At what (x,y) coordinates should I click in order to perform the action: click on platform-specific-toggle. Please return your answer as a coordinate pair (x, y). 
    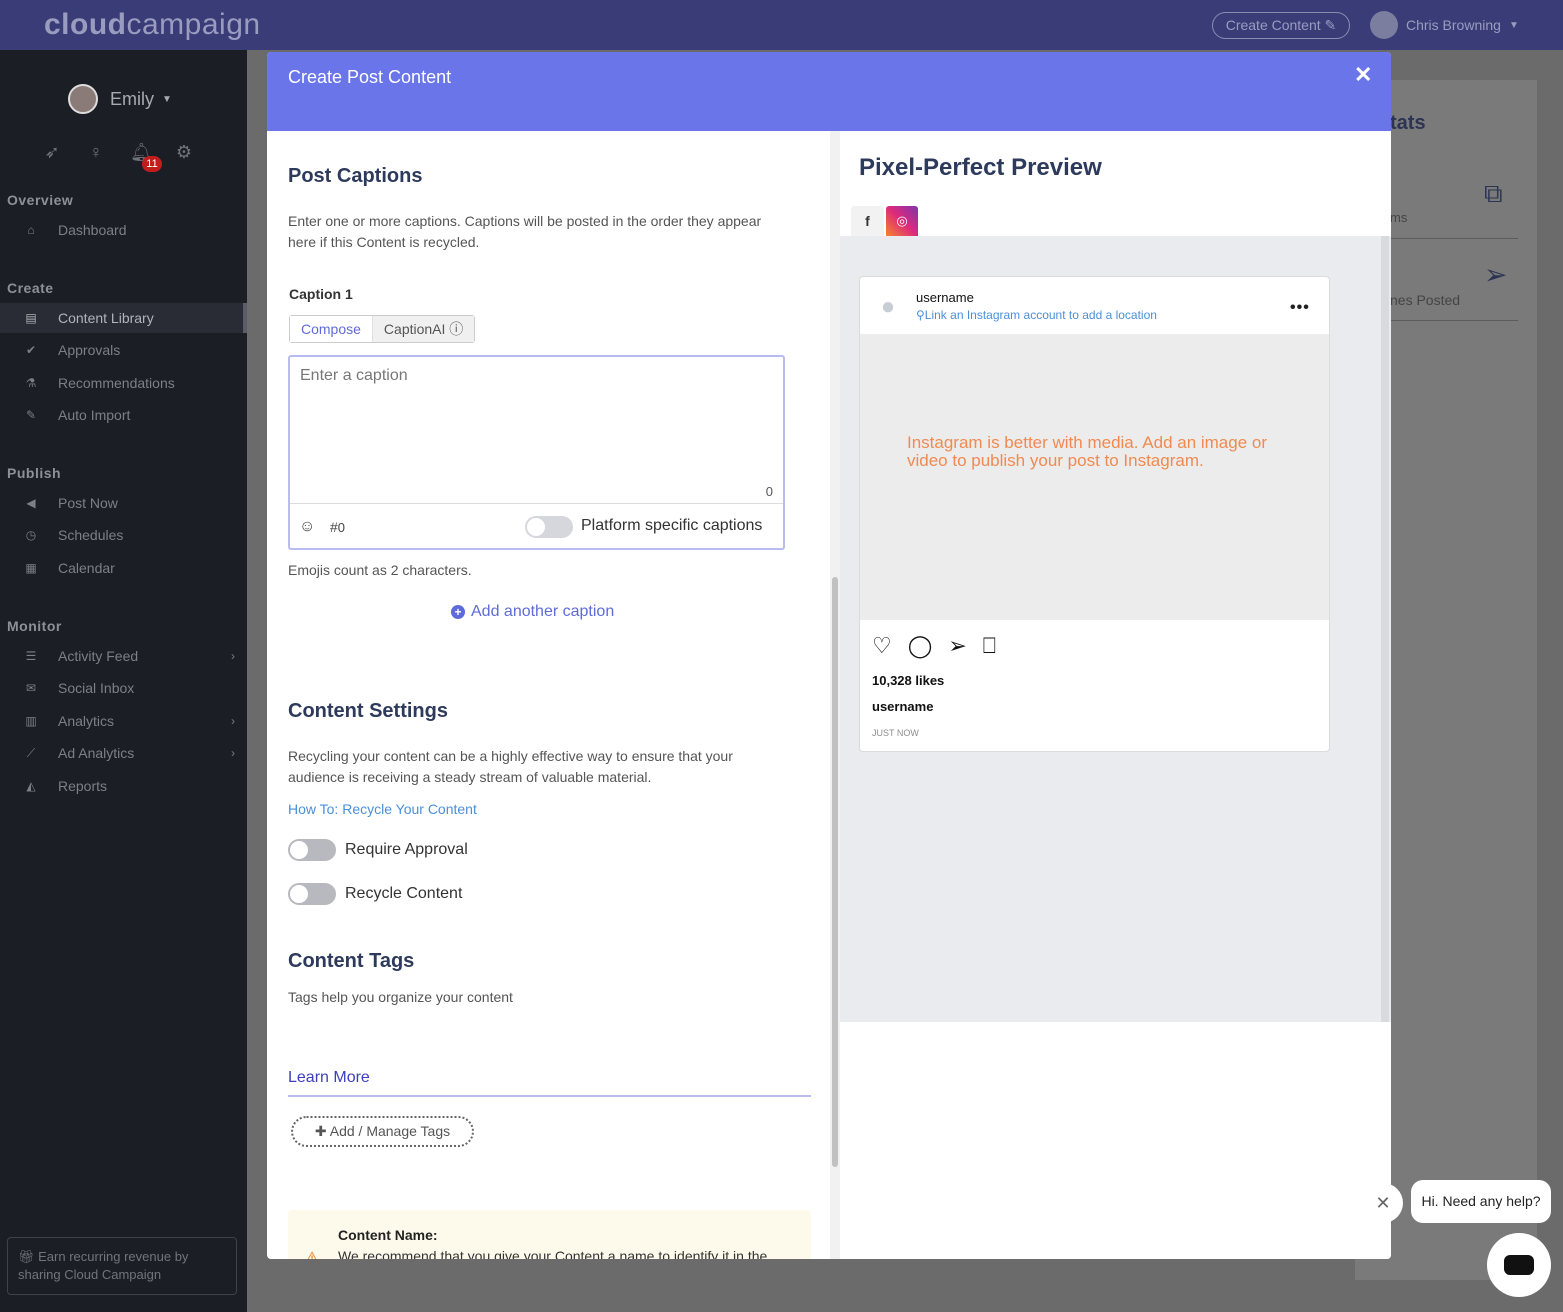
    Looking at the image, I should click on (549, 527).